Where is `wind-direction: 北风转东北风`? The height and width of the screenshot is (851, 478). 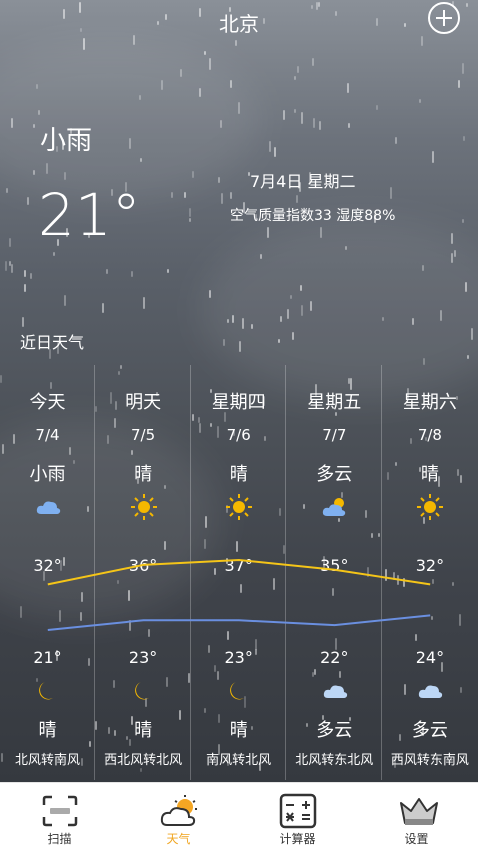 wind-direction: 北风转东北风 is located at coordinates (334, 760).